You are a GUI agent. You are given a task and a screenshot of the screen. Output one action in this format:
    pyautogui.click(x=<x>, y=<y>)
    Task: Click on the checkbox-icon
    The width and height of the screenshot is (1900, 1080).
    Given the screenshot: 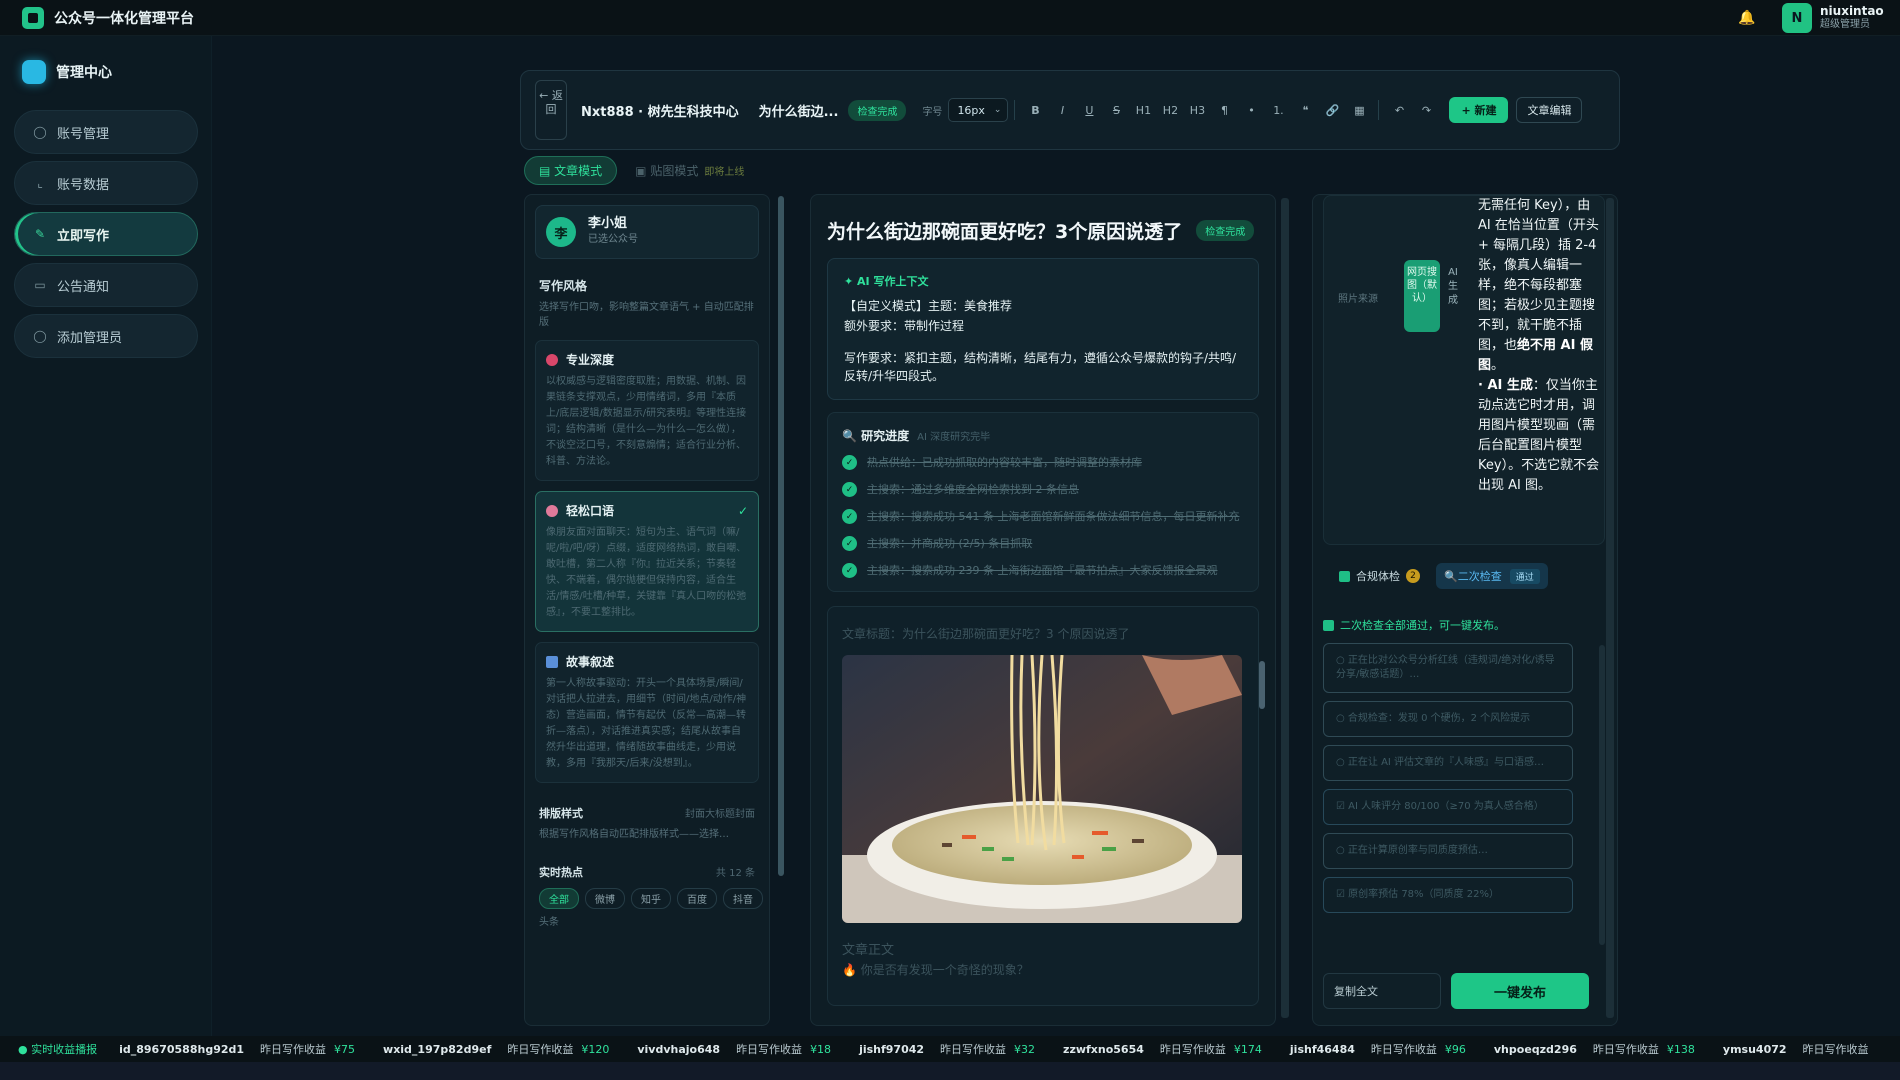 What is the action you would take?
    pyautogui.click(x=1344, y=576)
    